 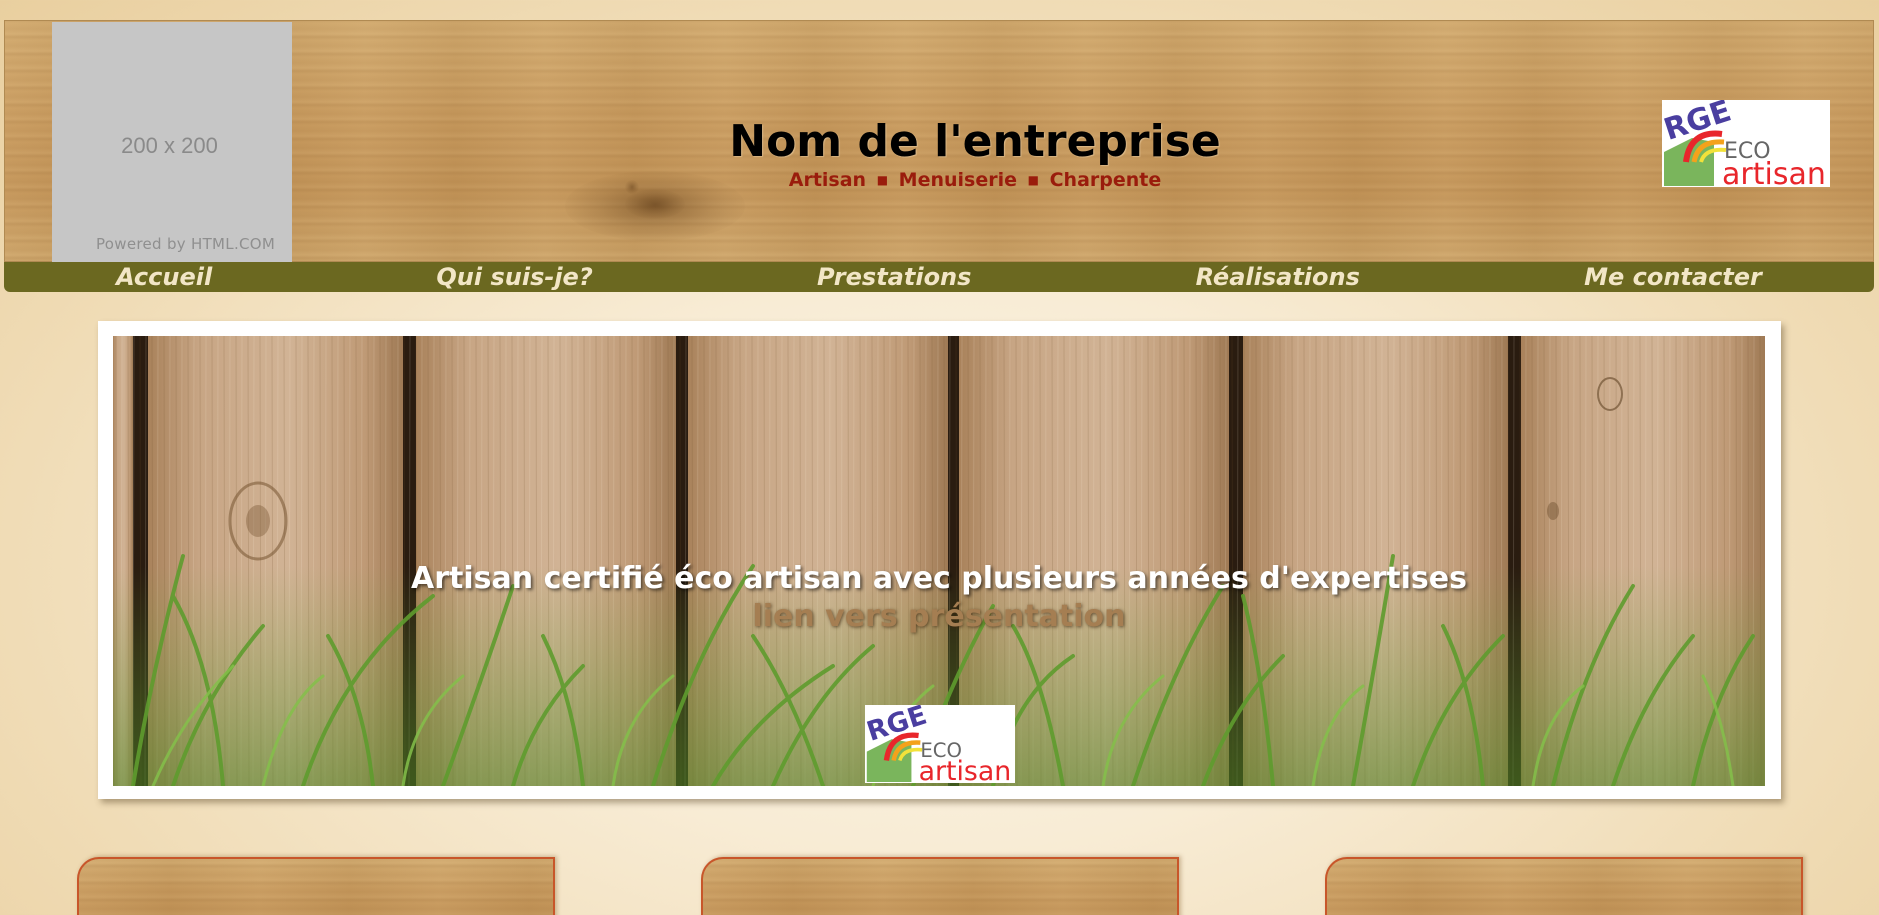 I want to click on nav-prestations: Prestations, so click(x=894, y=277).